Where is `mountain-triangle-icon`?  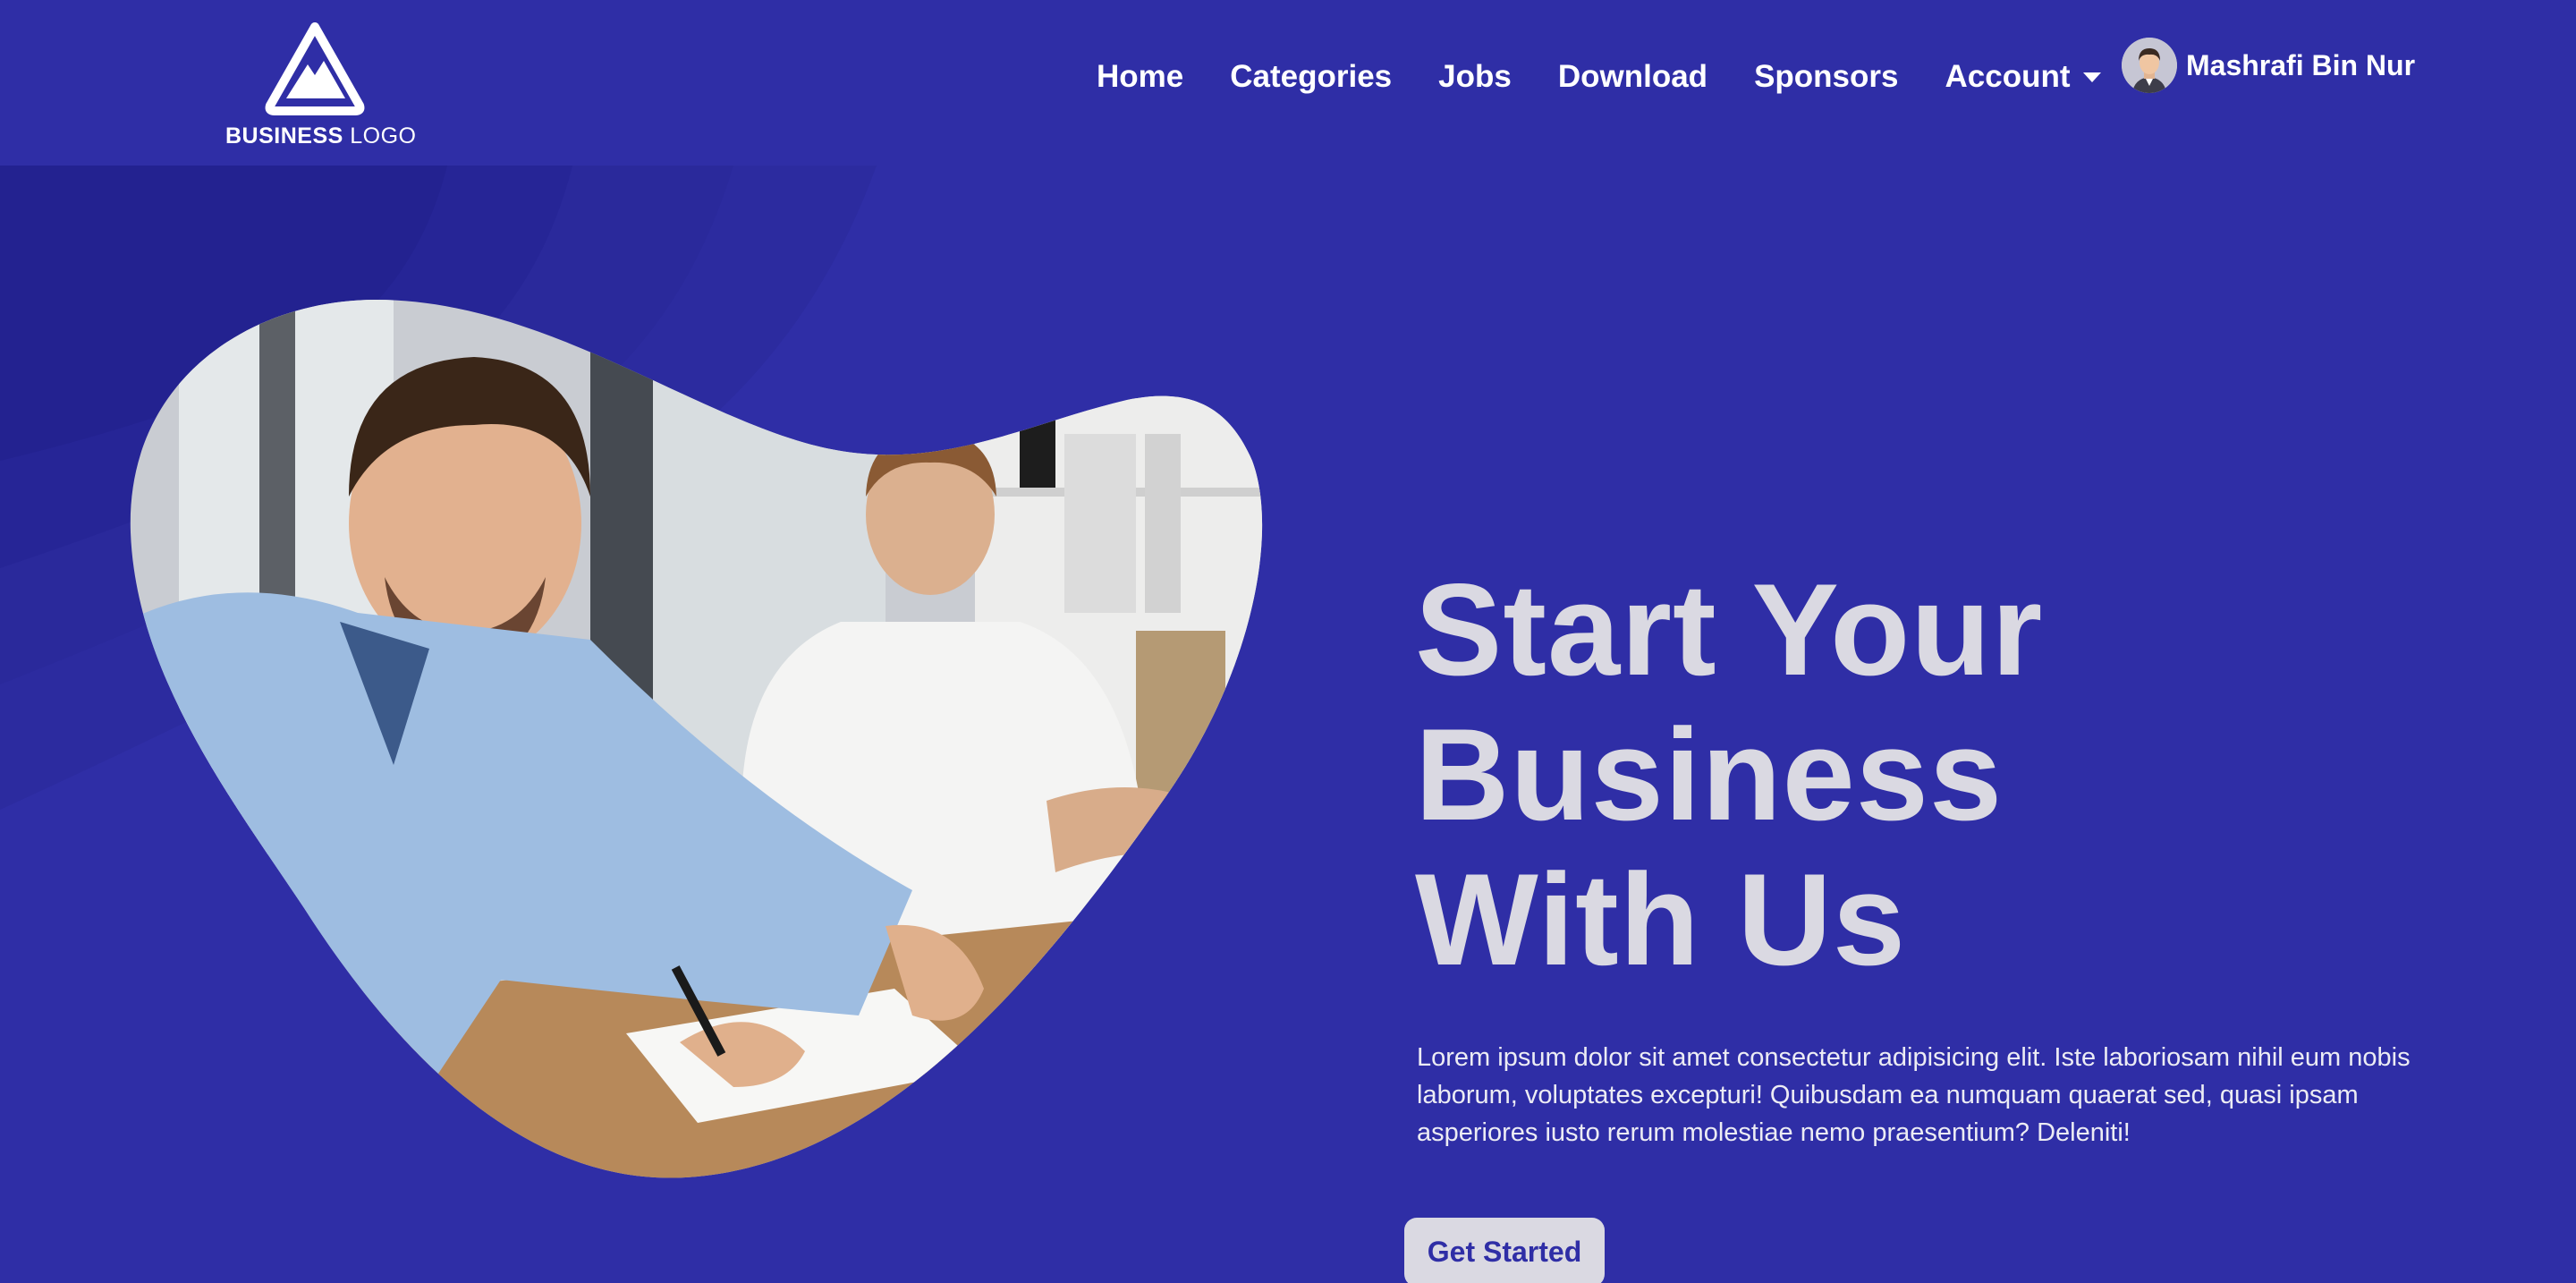 mountain-triangle-icon is located at coordinates (315, 68).